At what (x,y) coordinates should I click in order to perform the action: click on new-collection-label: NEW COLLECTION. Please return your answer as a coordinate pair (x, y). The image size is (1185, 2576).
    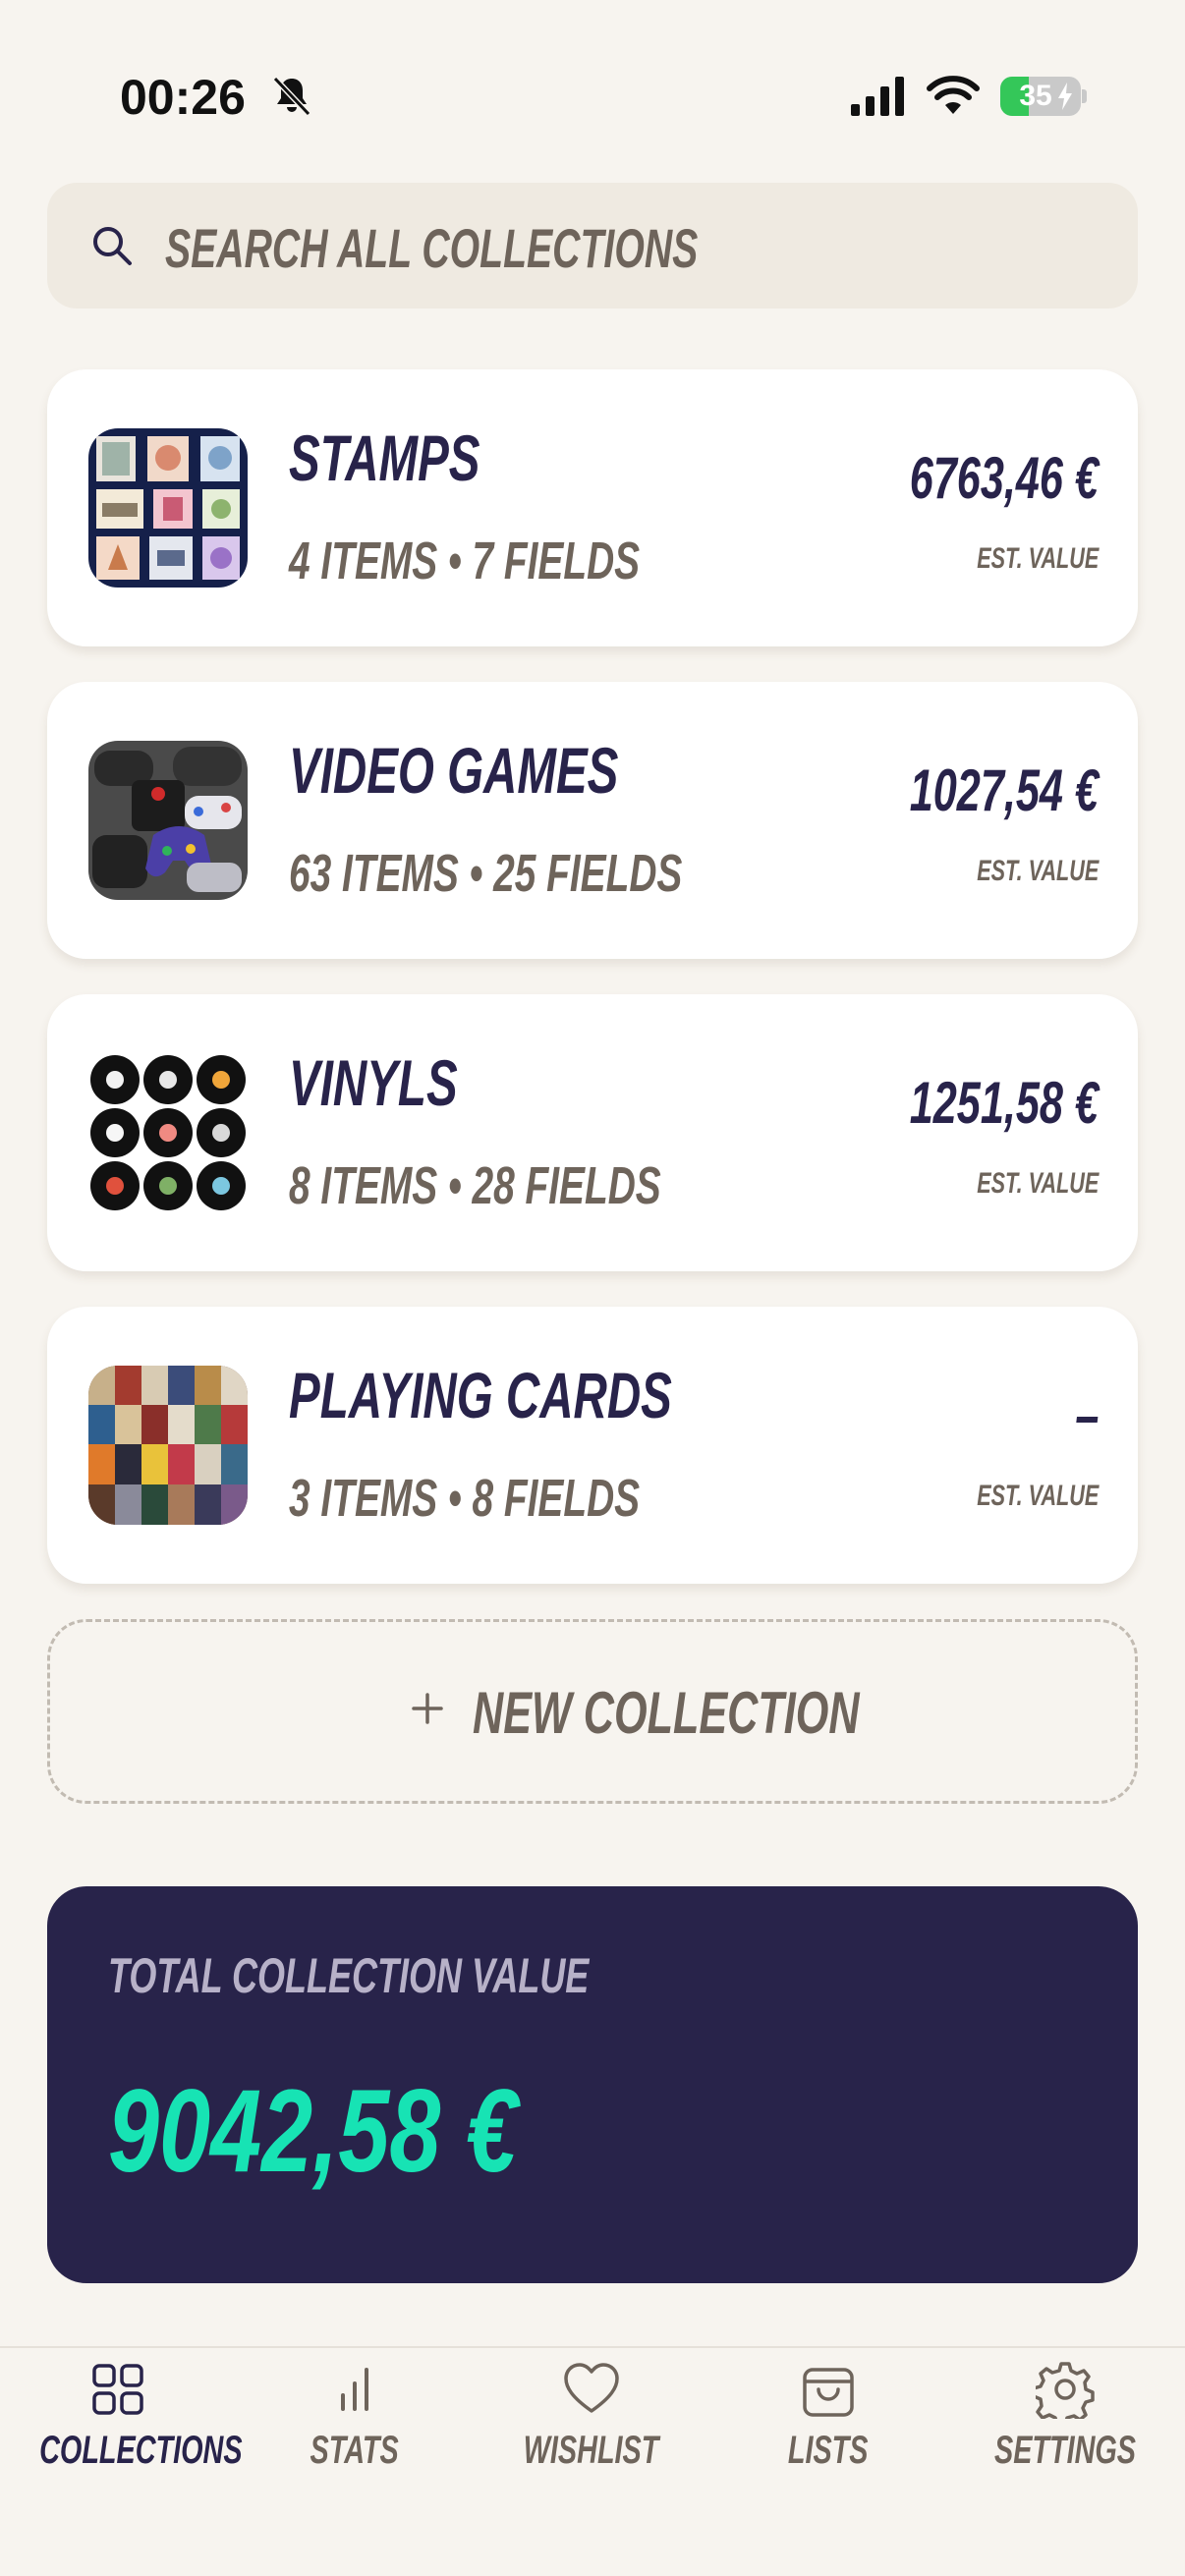
    Looking at the image, I should click on (666, 1713).